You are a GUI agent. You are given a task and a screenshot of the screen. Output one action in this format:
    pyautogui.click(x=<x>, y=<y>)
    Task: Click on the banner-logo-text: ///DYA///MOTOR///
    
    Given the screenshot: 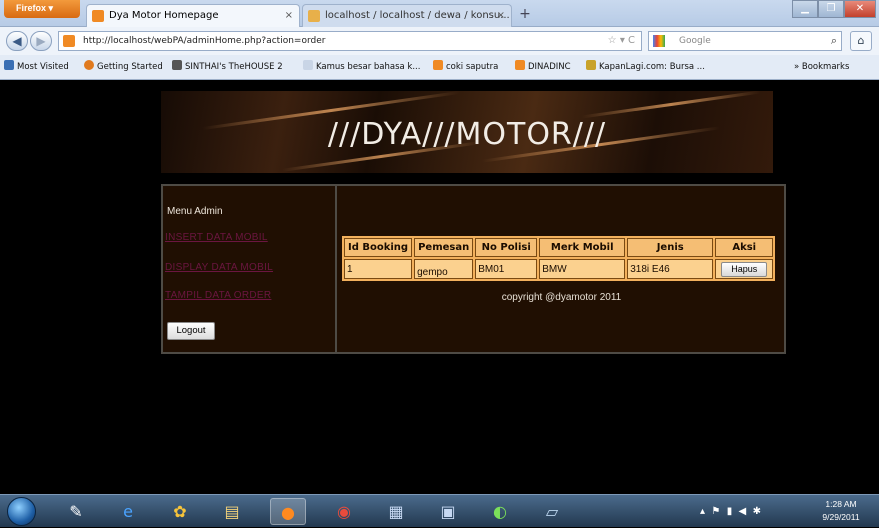 What is the action you would take?
    pyautogui.click(x=467, y=134)
    